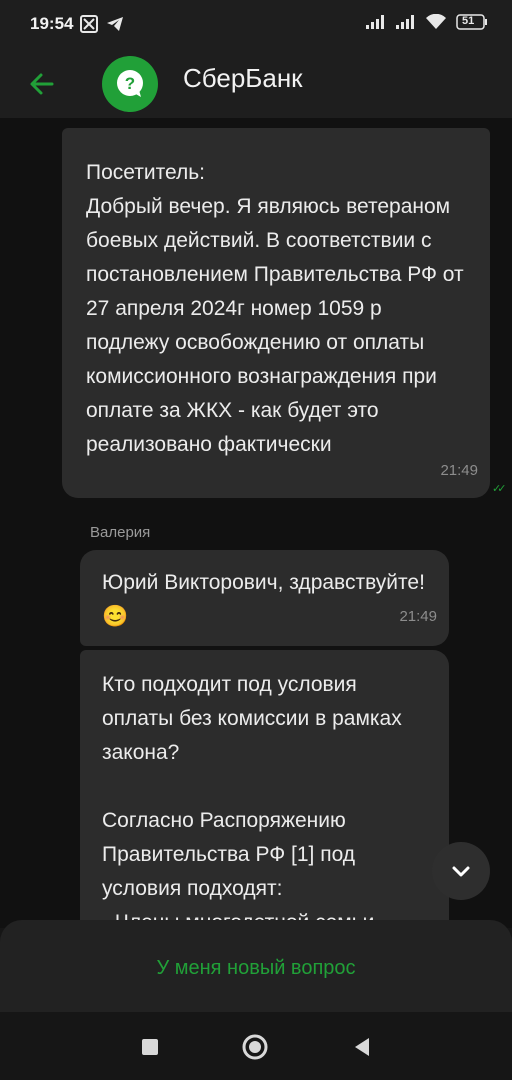  I want to click on battery-icon: 51, so click(472, 24).